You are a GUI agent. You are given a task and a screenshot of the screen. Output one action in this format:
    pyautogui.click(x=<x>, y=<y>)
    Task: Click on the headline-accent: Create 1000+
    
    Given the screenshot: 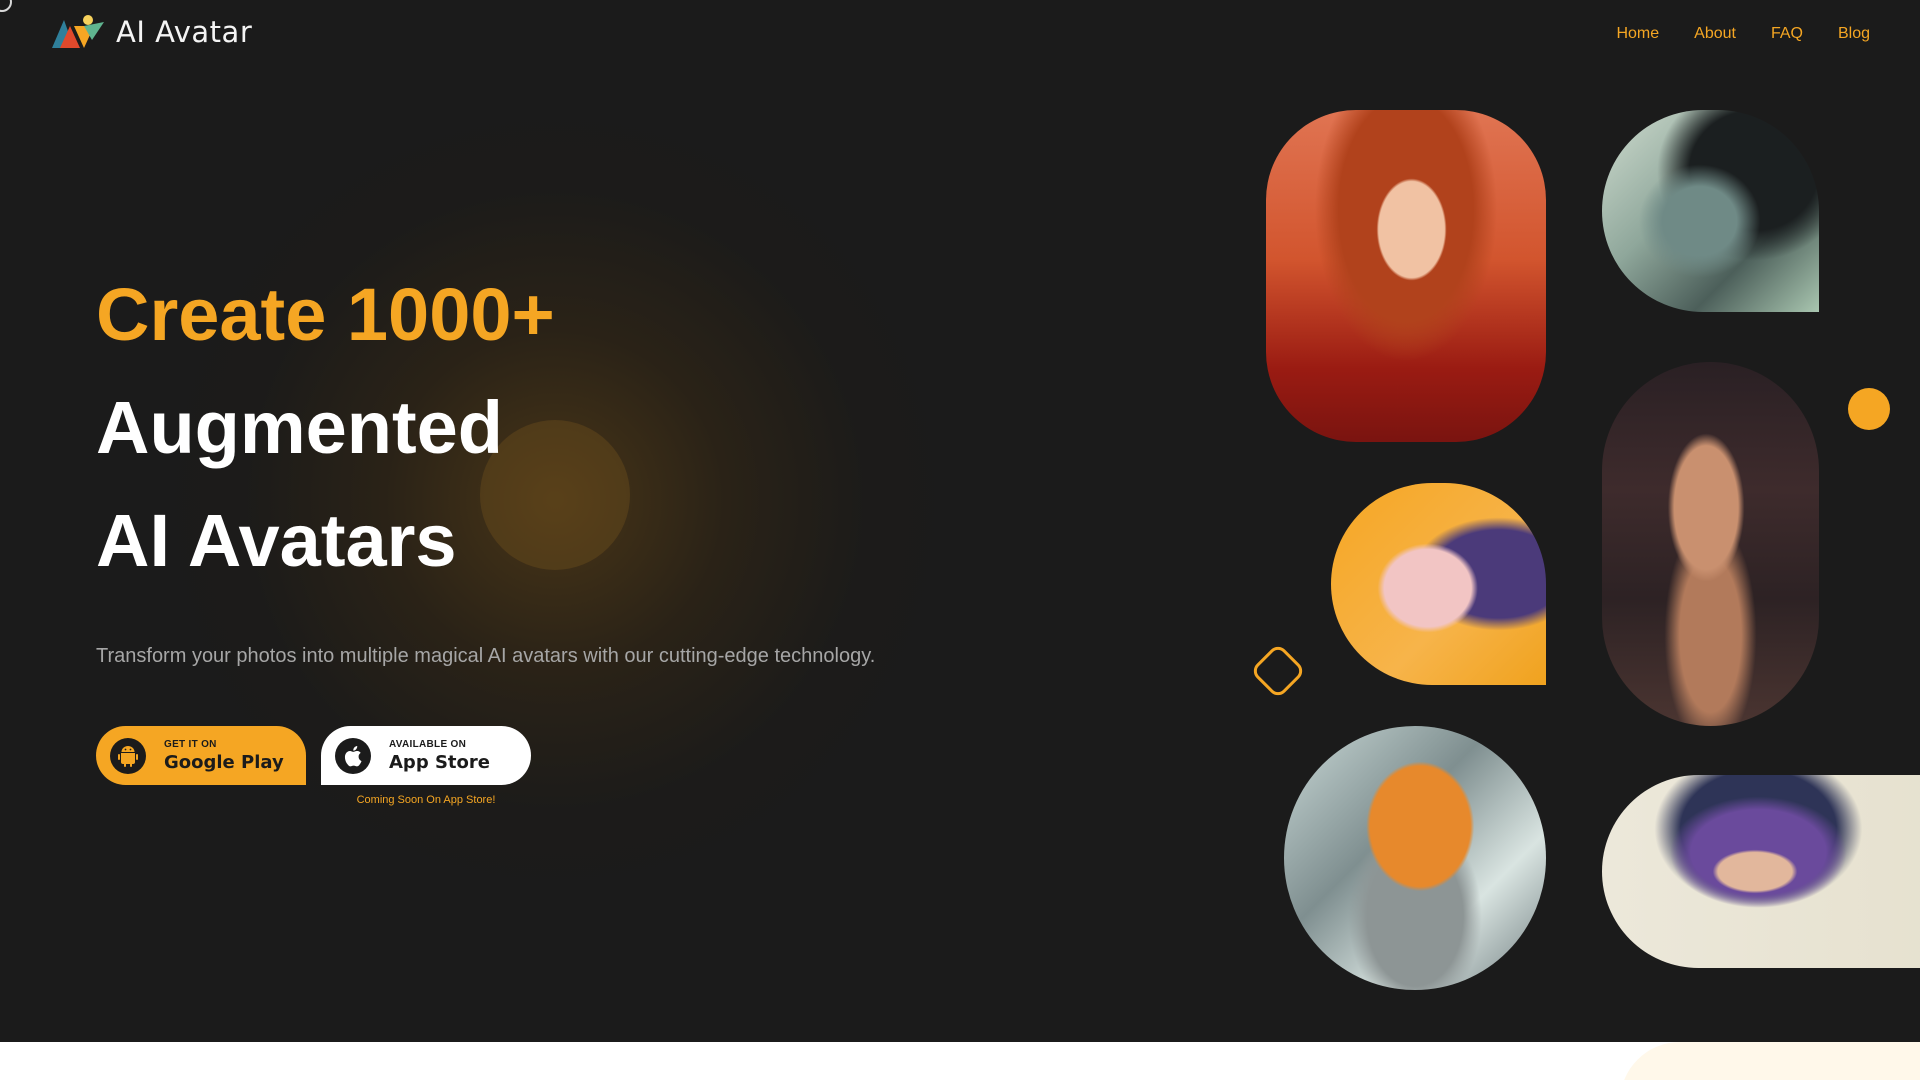 What is the action you would take?
    pyautogui.click(x=325, y=314)
    